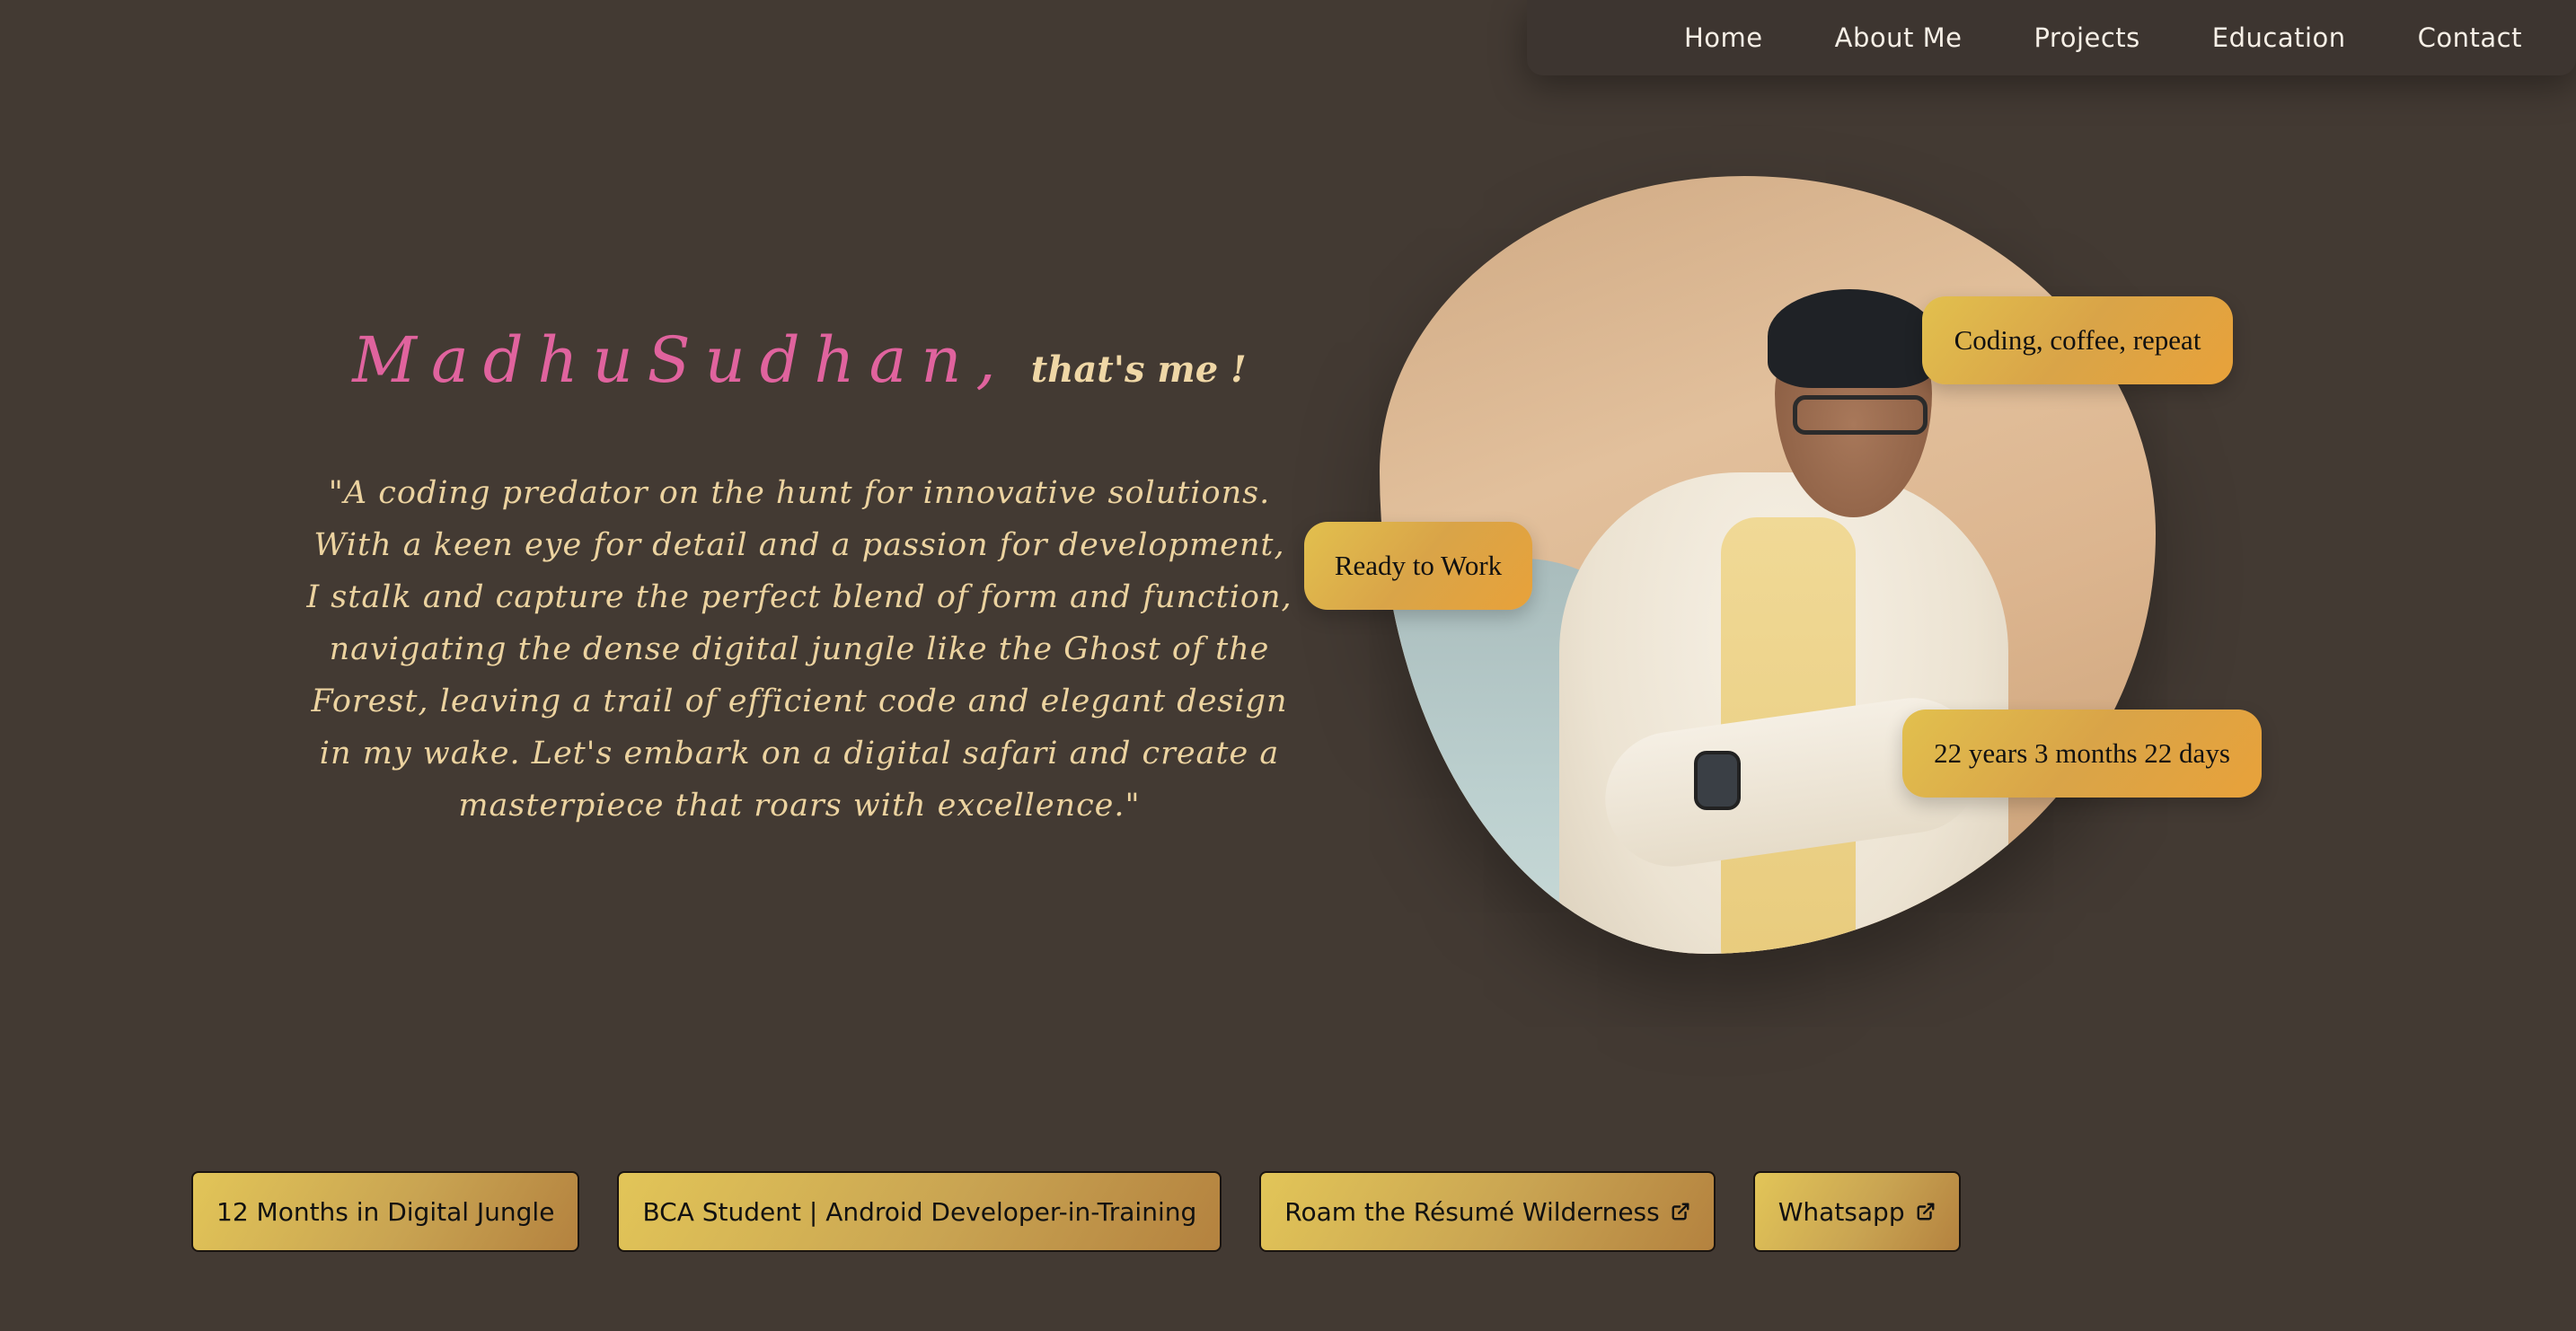 The image size is (2576, 1331). Describe the element at coordinates (1138, 369) in the screenshot. I see `hero-suffix: that's me !` at that location.